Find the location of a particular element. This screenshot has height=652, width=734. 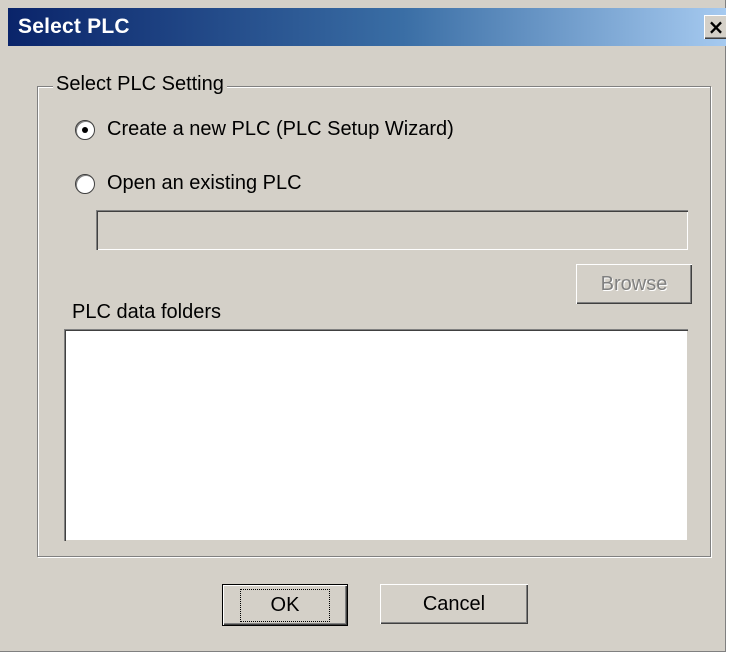

browse-label: Browse is located at coordinates (634, 283).